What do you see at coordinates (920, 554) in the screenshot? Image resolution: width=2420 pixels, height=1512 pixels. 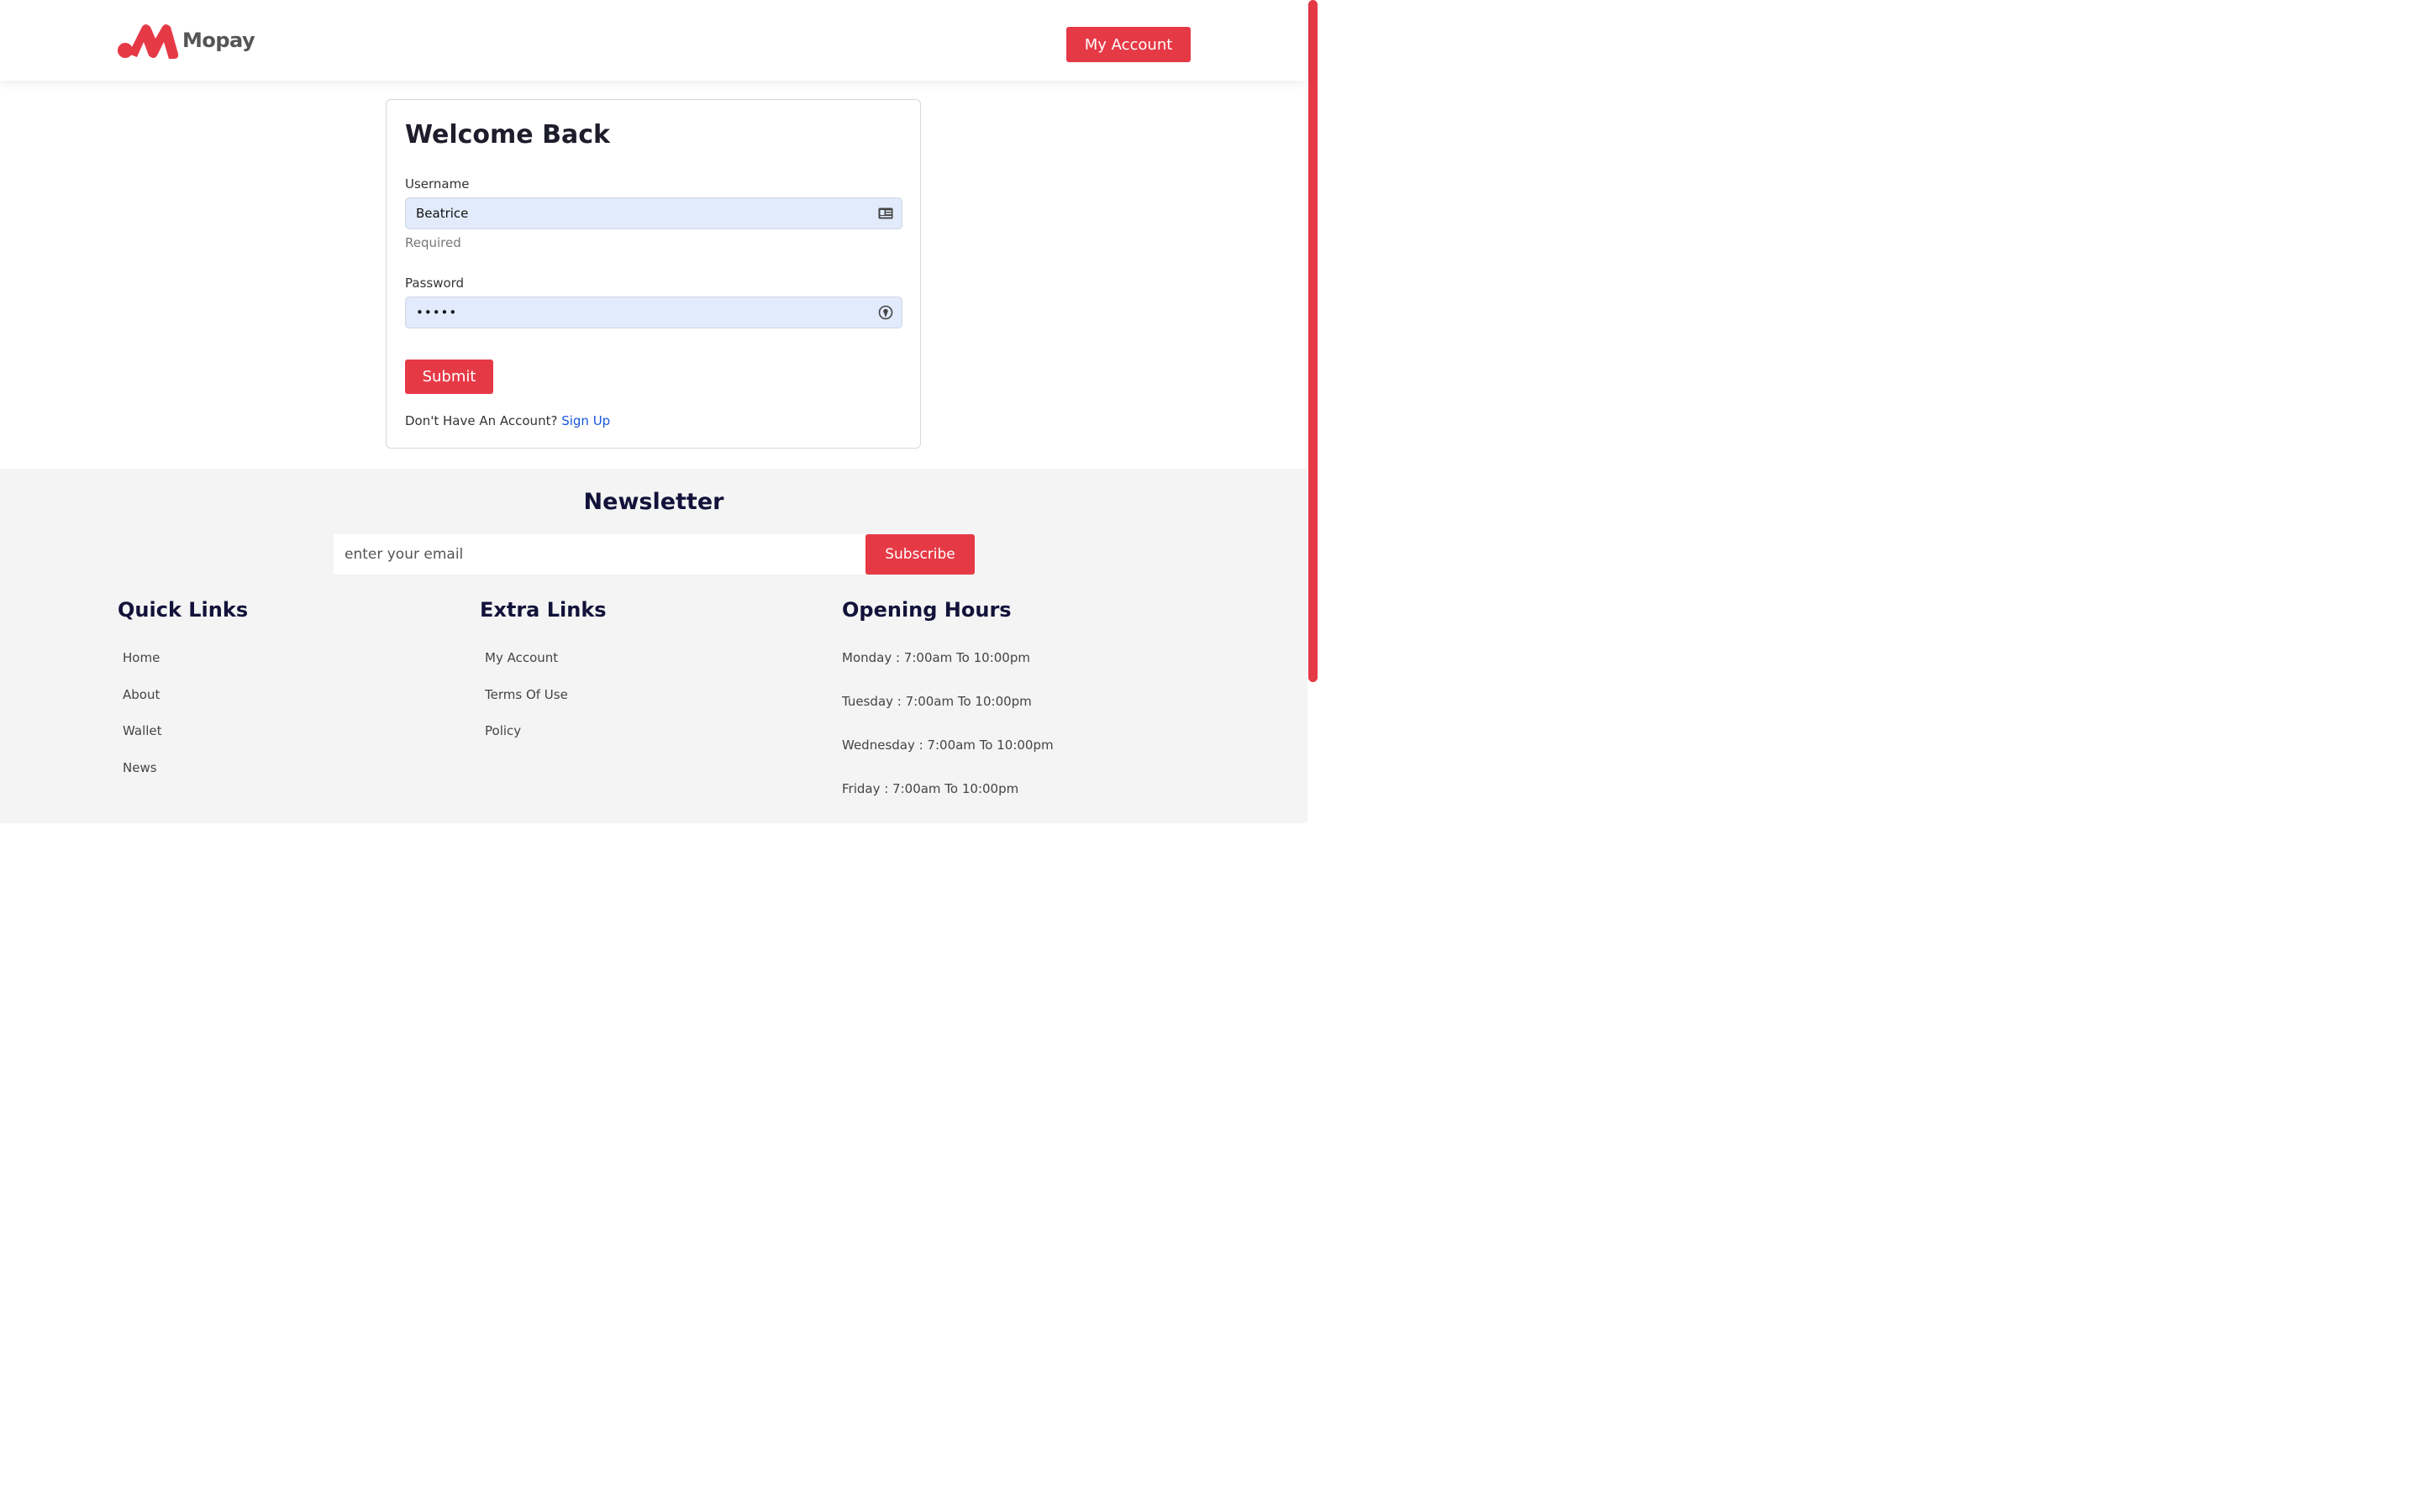 I see `subscribe-button: Subscribe` at bounding box center [920, 554].